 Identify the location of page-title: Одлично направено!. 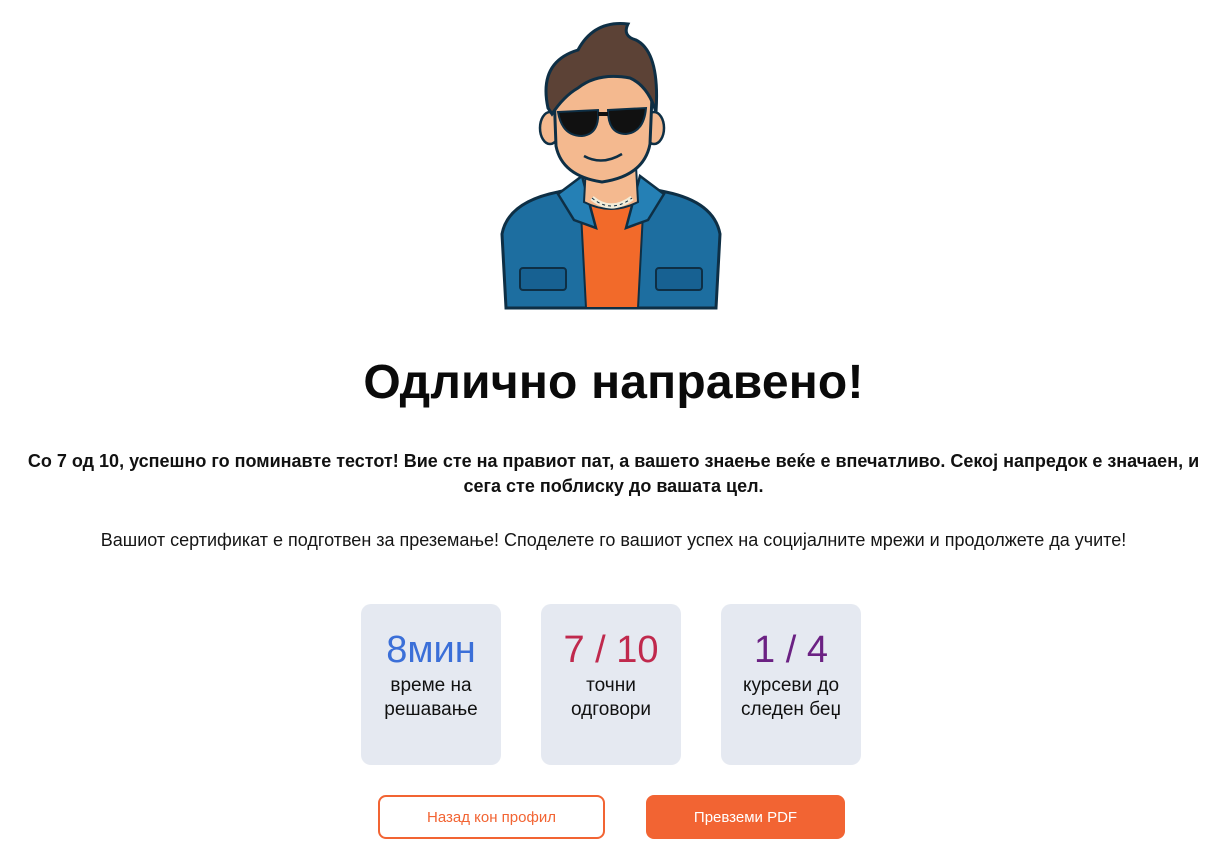
(613, 382).